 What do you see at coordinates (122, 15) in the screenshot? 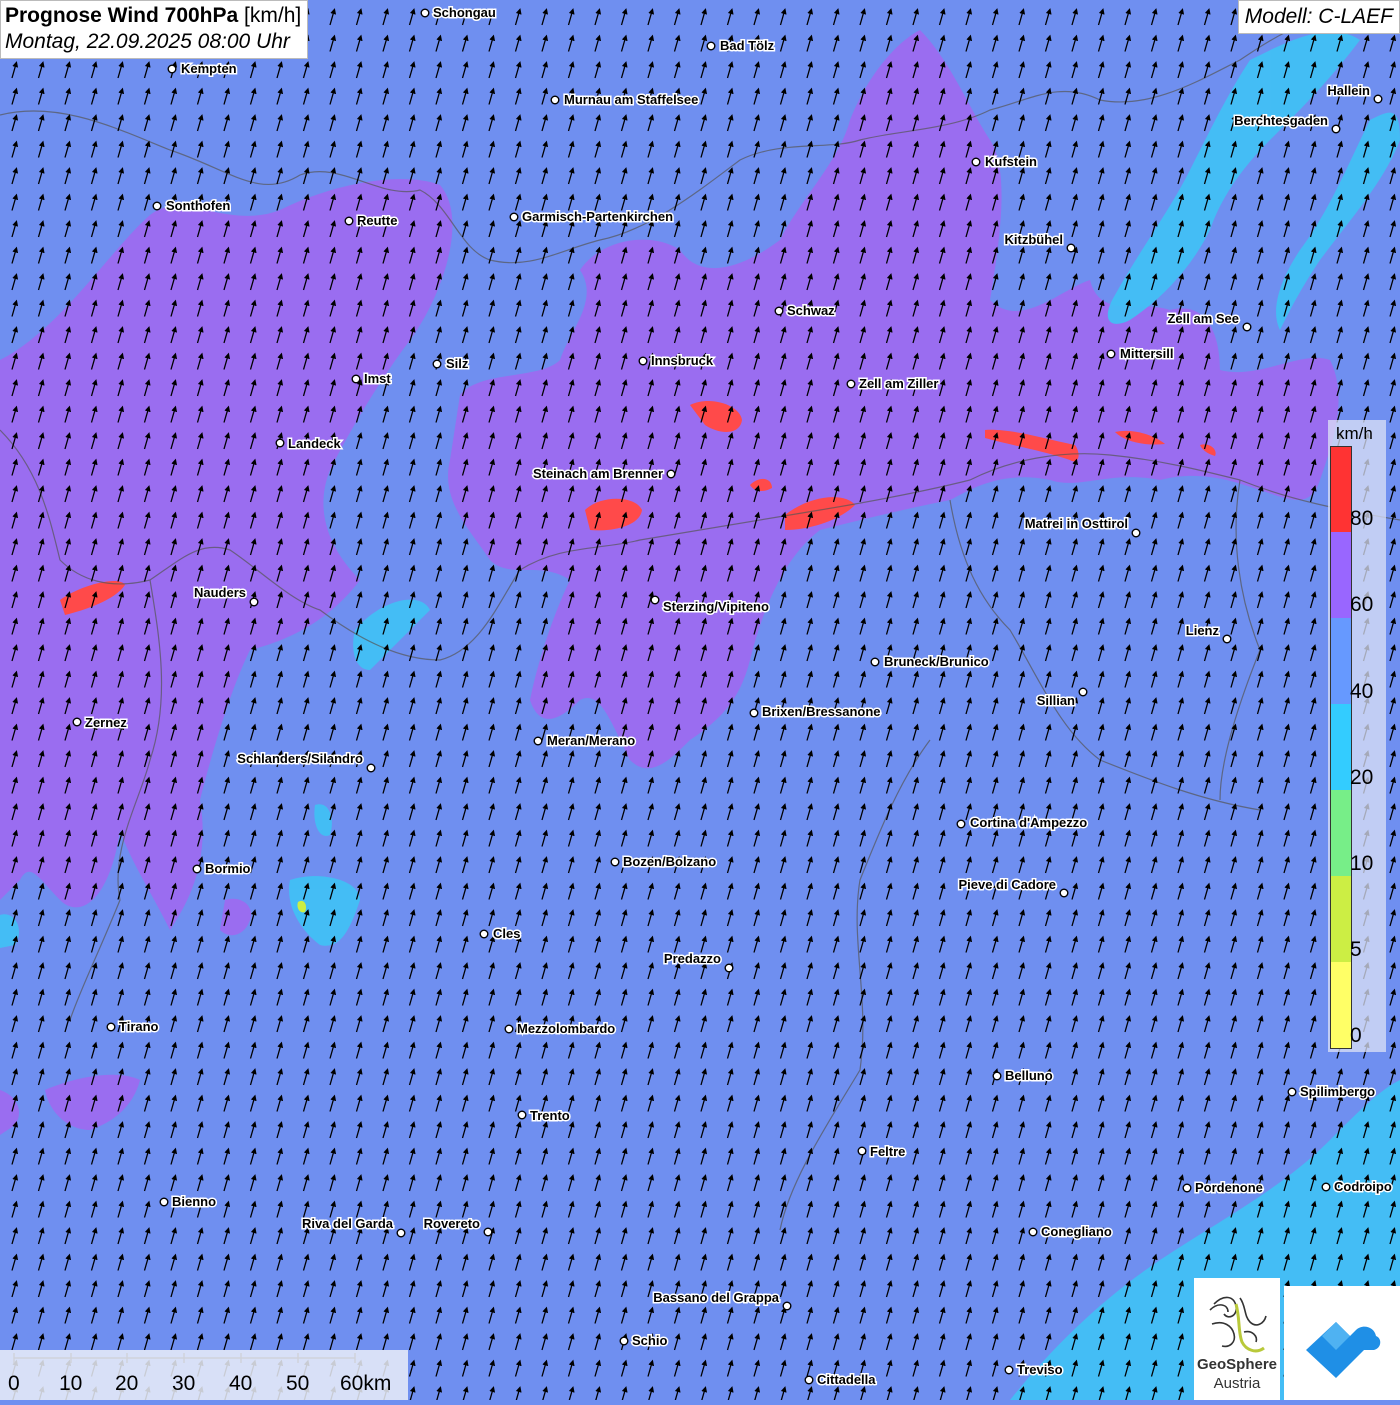
I see `map-title-text: Prognose Wind 700hPa` at bounding box center [122, 15].